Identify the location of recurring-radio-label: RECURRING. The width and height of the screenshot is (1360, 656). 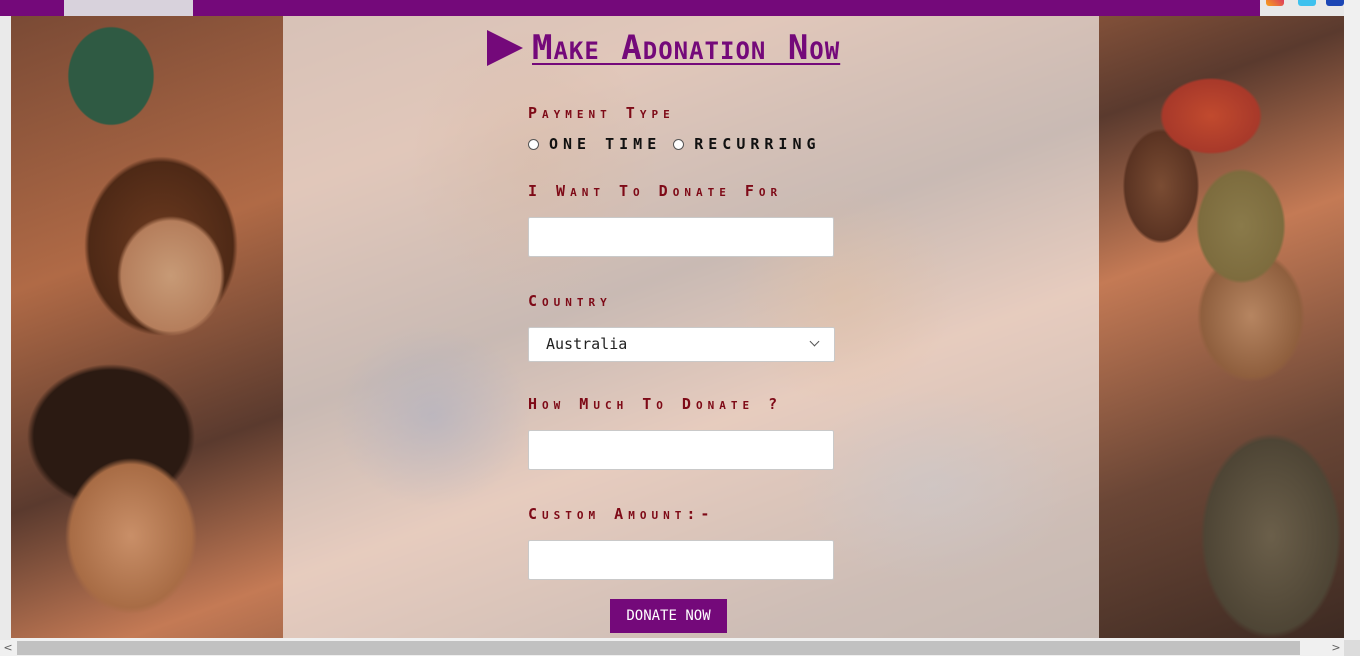
(757, 144).